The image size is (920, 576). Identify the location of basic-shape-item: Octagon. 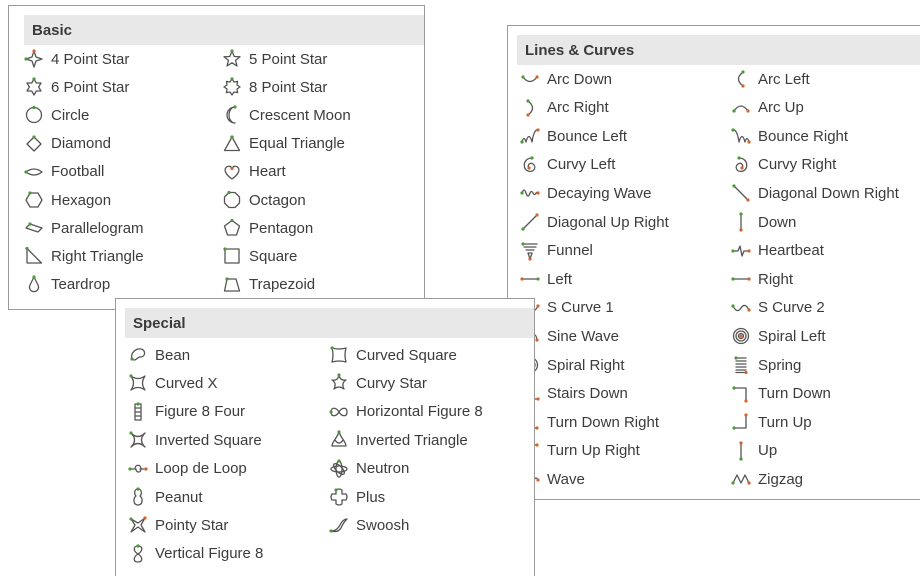
(264, 200).